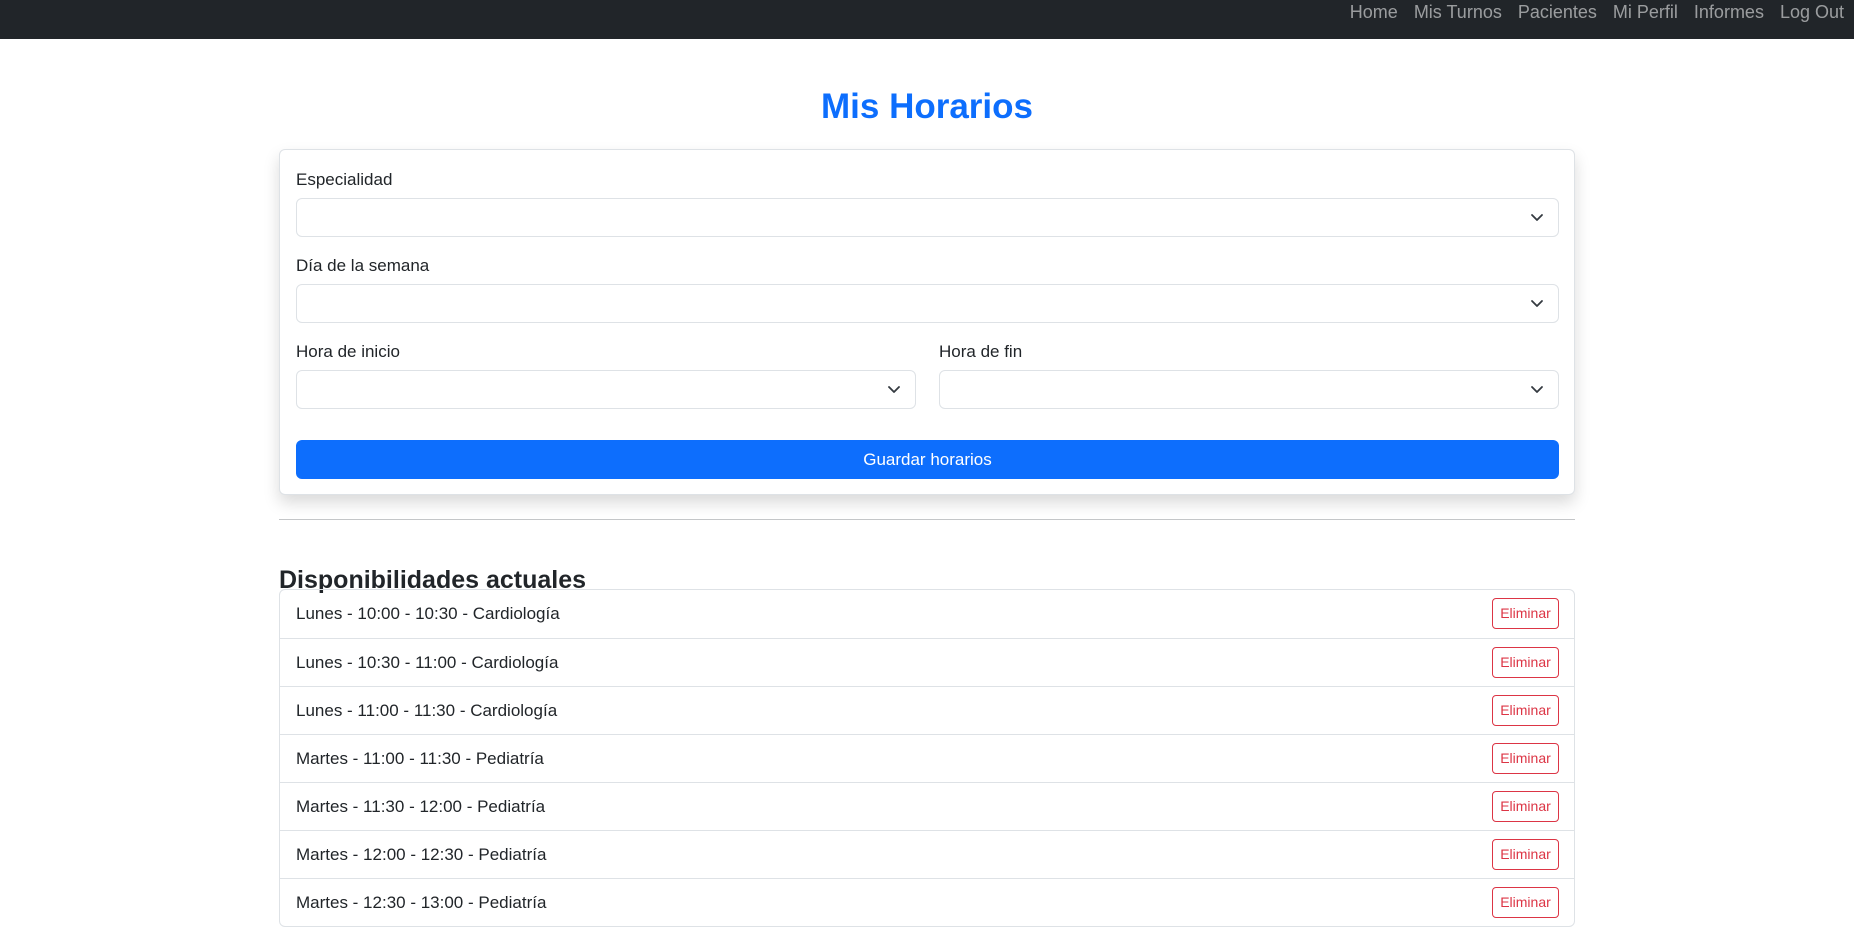 The image size is (1854, 927). I want to click on availability-item-text: Lunes - 10:30 - 11:00 - Cardiología, so click(427, 662).